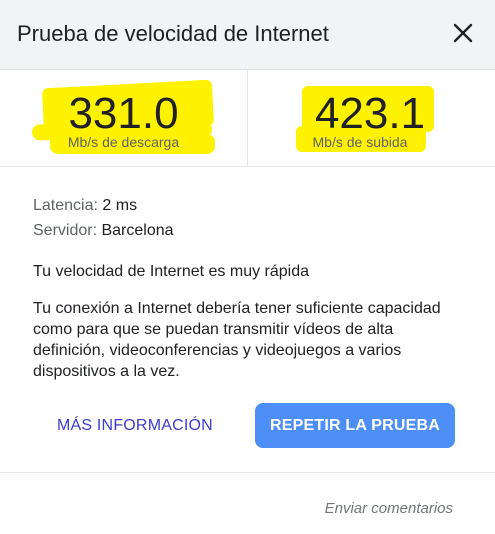 This screenshot has height=534, width=495. What do you see at coordinates (123, 113) in the screenshot?
I see `download-value: 331.0` at bounding box center [123, 113].